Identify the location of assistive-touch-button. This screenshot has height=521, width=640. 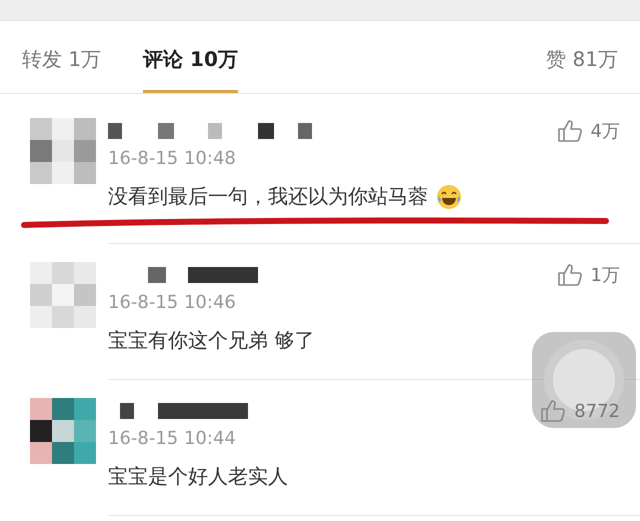
(584, 380).